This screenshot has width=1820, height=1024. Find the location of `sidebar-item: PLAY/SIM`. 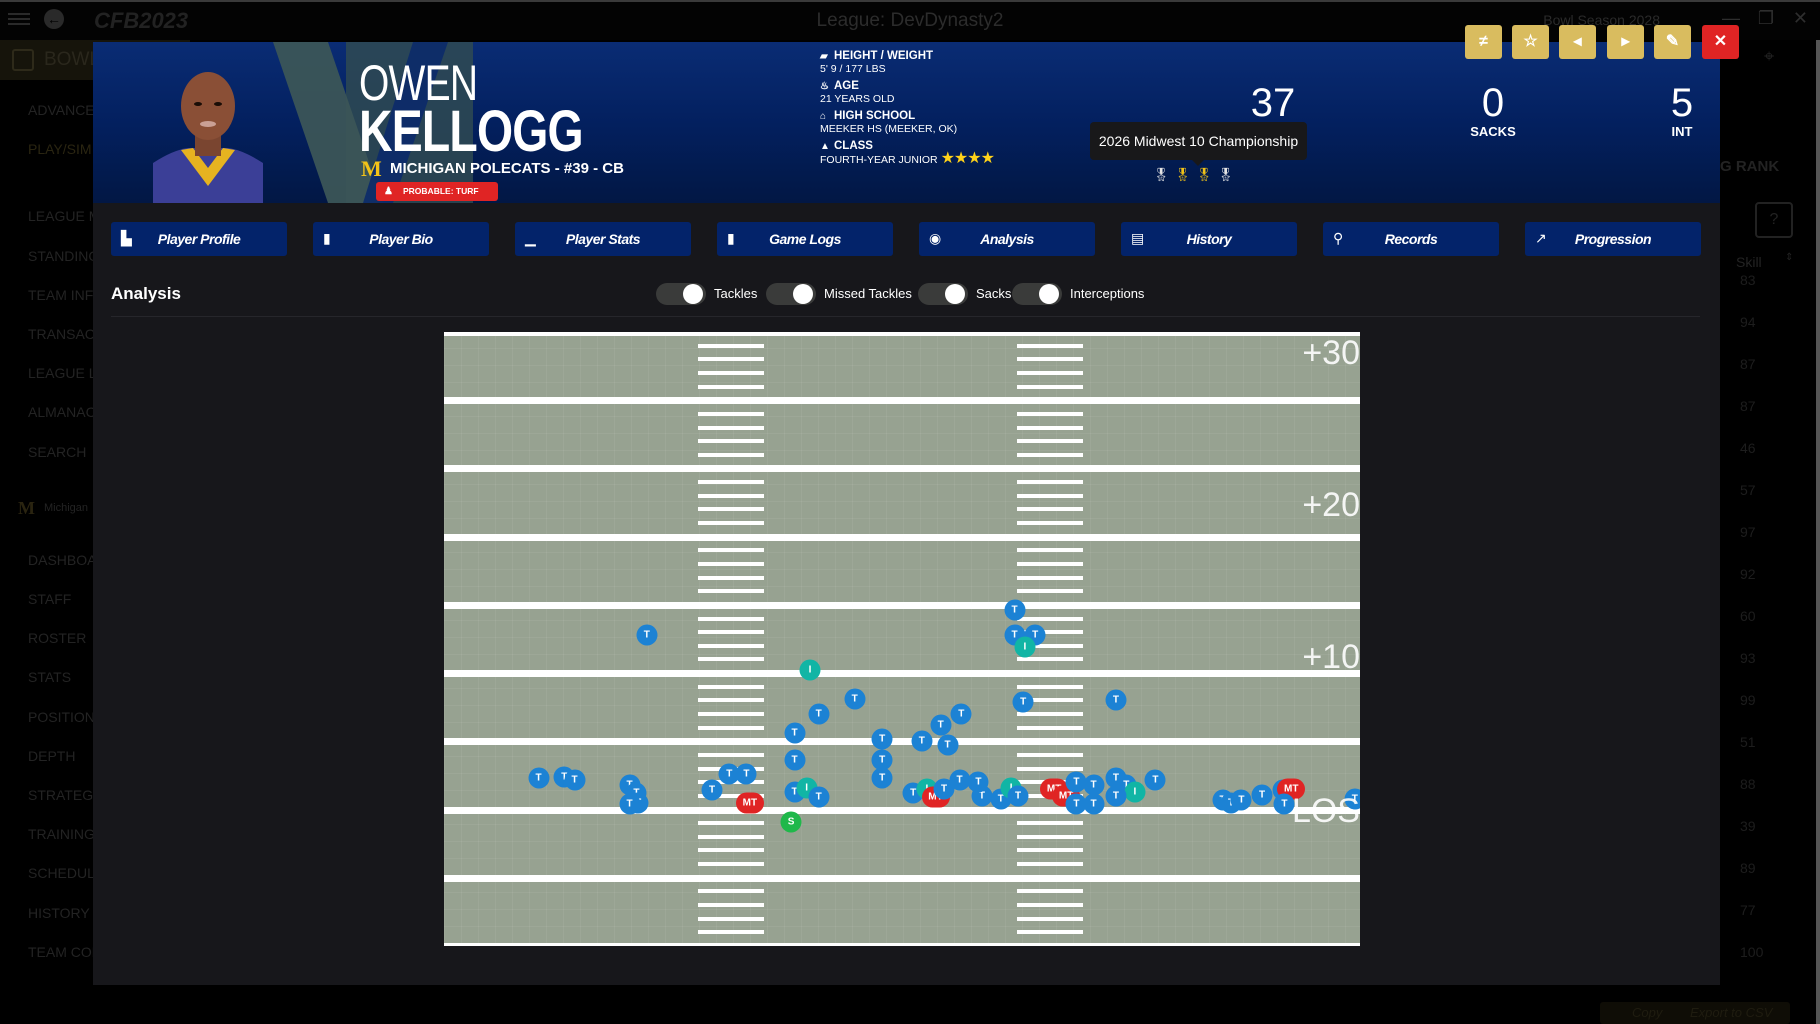

sidebar-item: PLAY/SIM is located at coordinates (60, 149).